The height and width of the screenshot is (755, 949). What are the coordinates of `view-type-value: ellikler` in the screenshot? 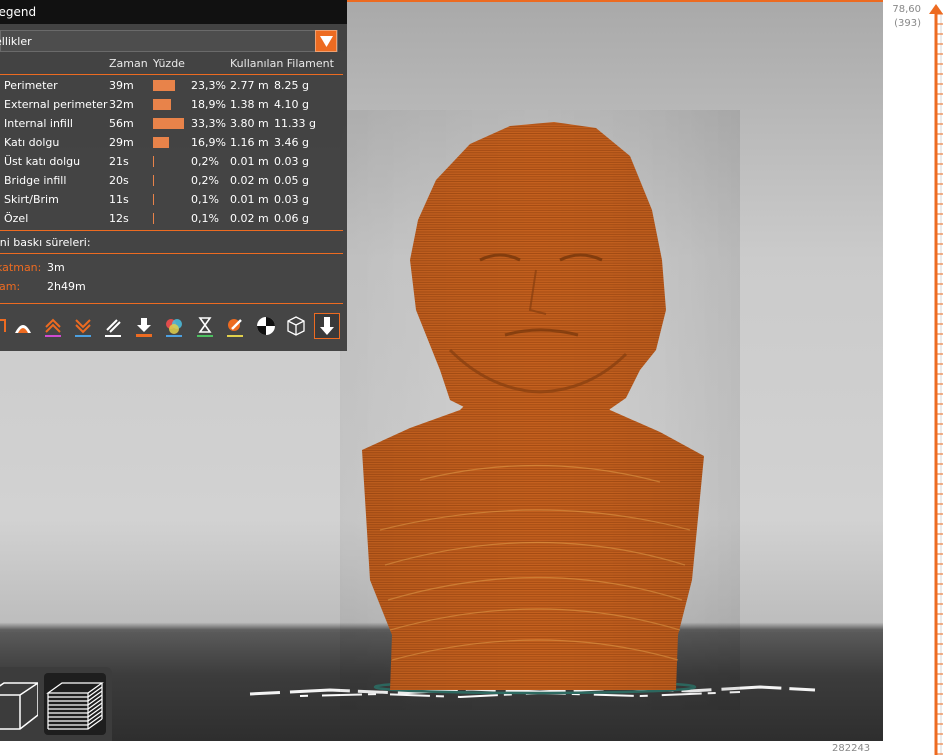 It's located at (16, 41).